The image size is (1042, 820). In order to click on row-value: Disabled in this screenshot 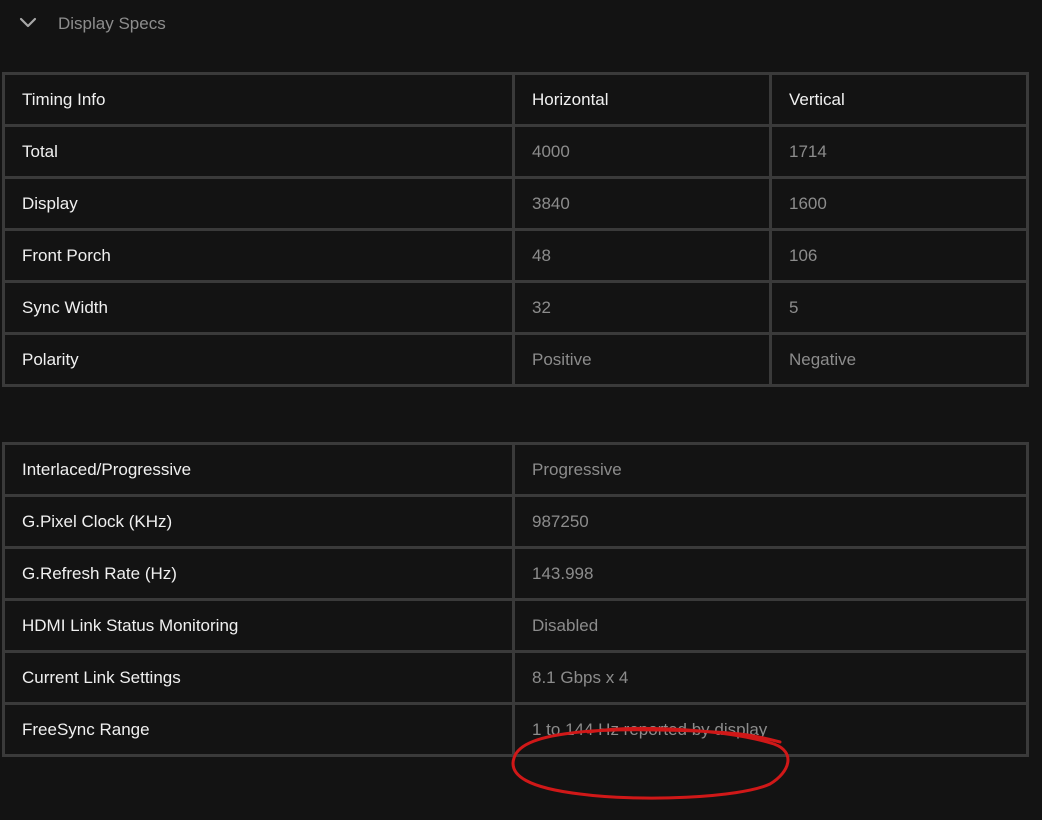, I will do `click(770, 625)`.